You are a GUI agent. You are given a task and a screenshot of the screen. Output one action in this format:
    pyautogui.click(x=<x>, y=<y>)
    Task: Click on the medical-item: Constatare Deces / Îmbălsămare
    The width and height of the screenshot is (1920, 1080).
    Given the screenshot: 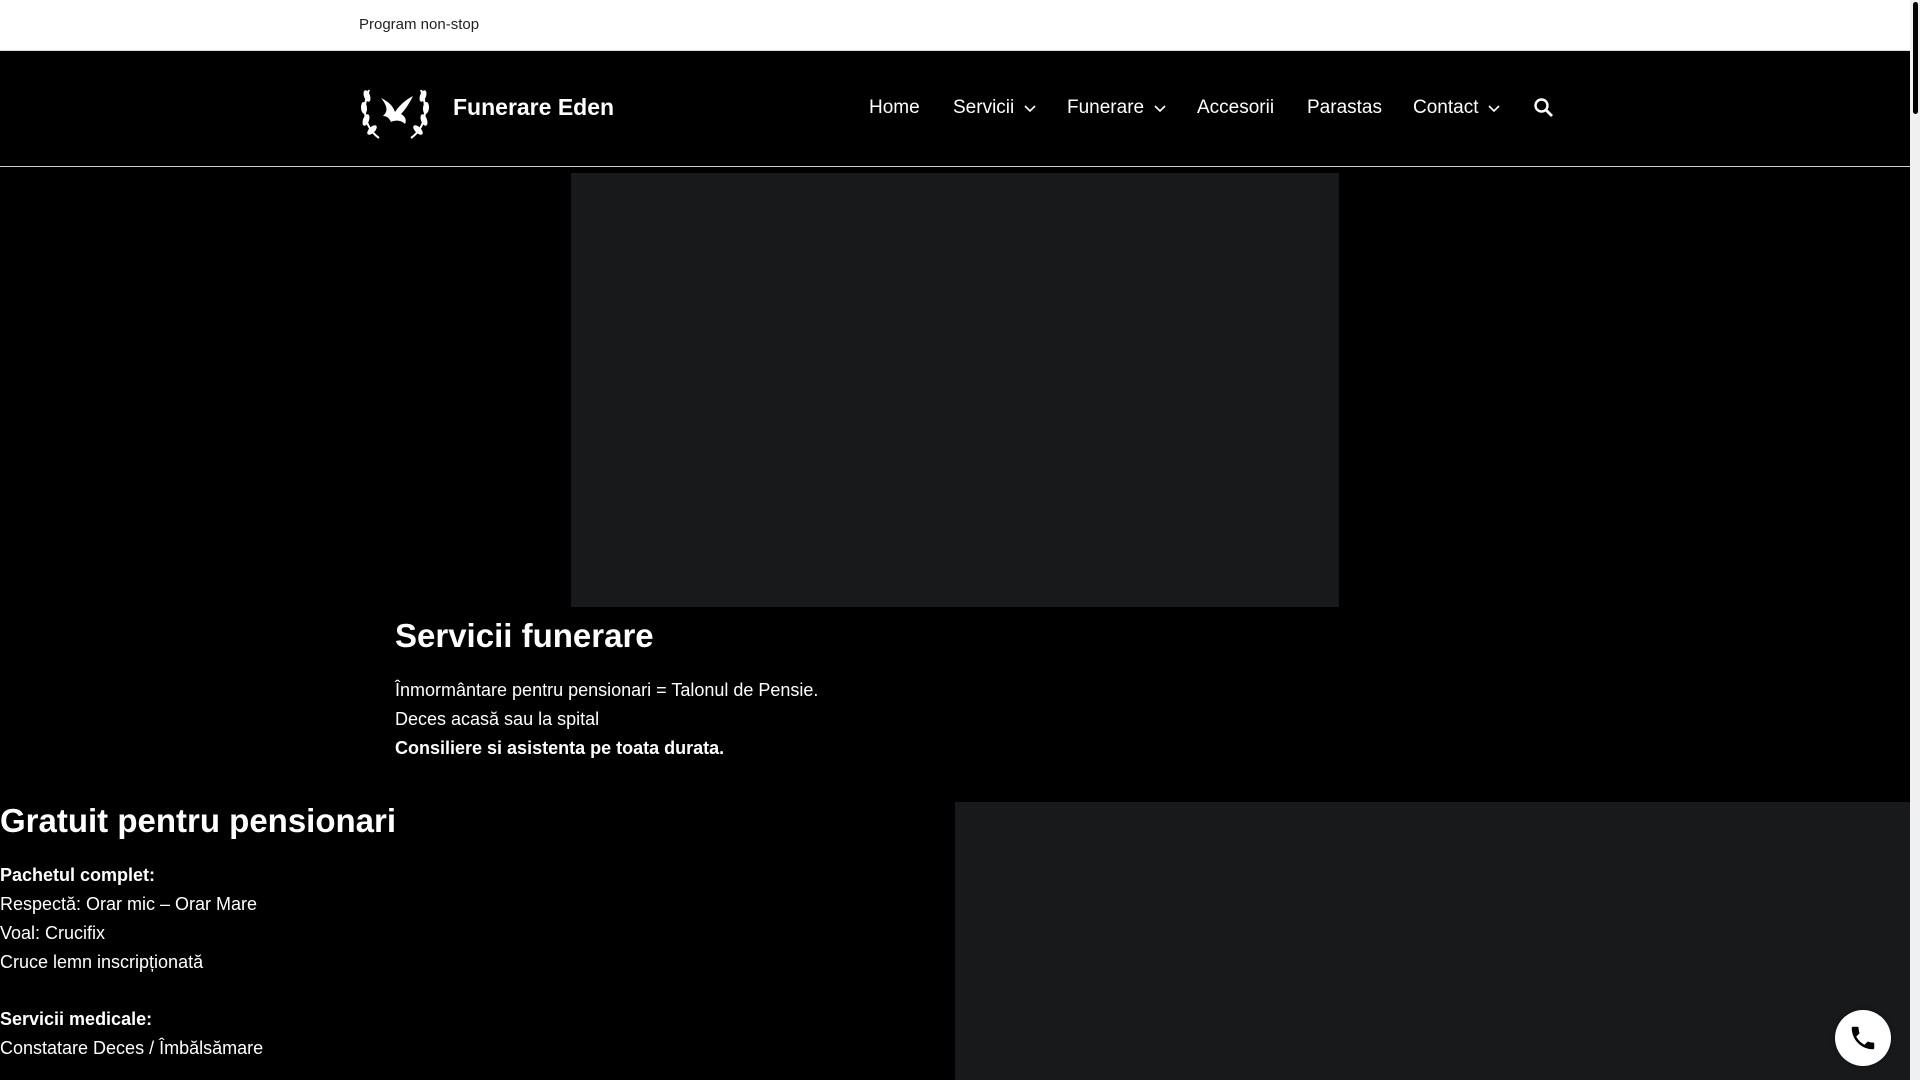 What is the action you would take?
    pyautogui.click(x=132, y=1048)
    